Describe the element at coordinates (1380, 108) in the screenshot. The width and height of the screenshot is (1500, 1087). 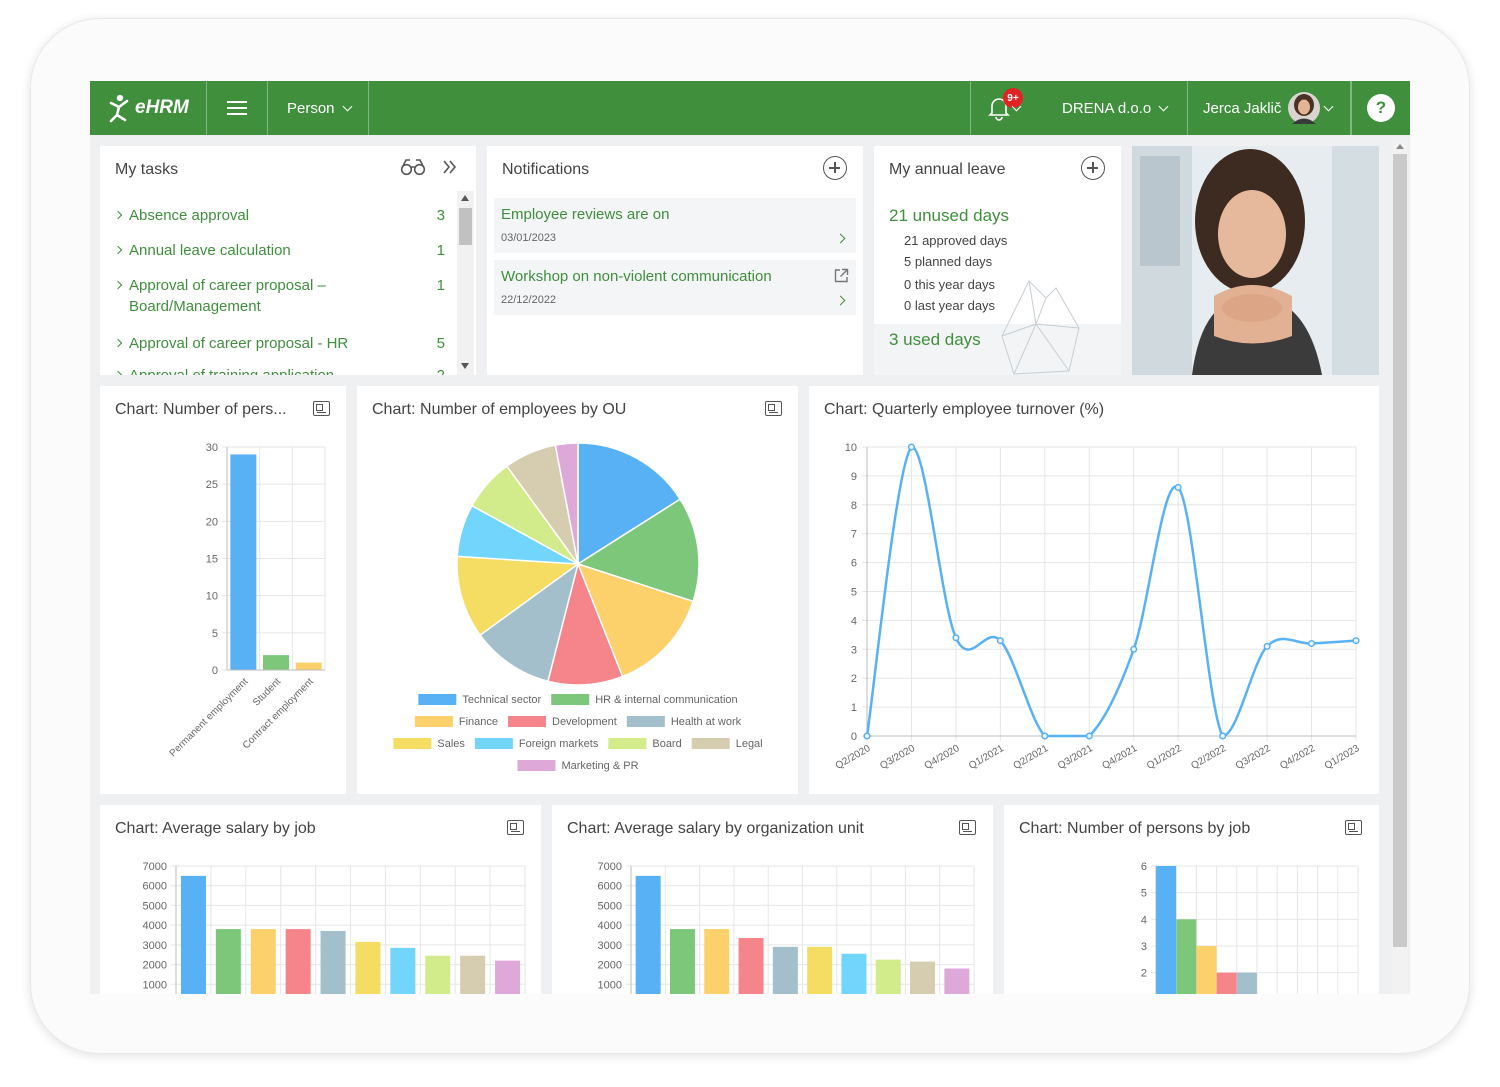
I see `help-button: ?` at that location.